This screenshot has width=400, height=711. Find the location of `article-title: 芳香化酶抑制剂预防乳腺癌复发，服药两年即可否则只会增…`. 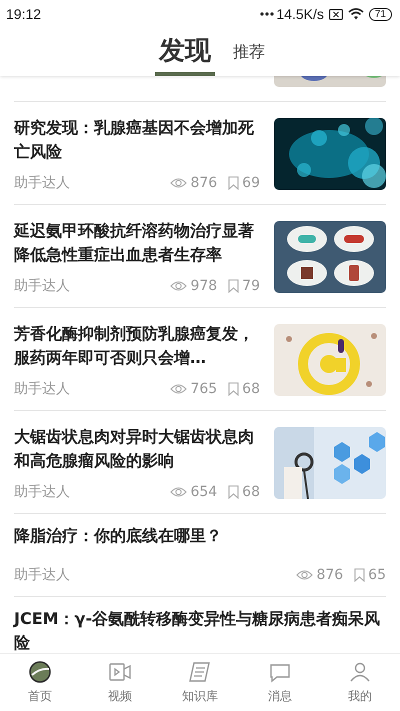

article-title: 芳香化酶抑制剂预防乳腺癌复发，服药两年即可否则只会增… is located at coordinates (137, 346).